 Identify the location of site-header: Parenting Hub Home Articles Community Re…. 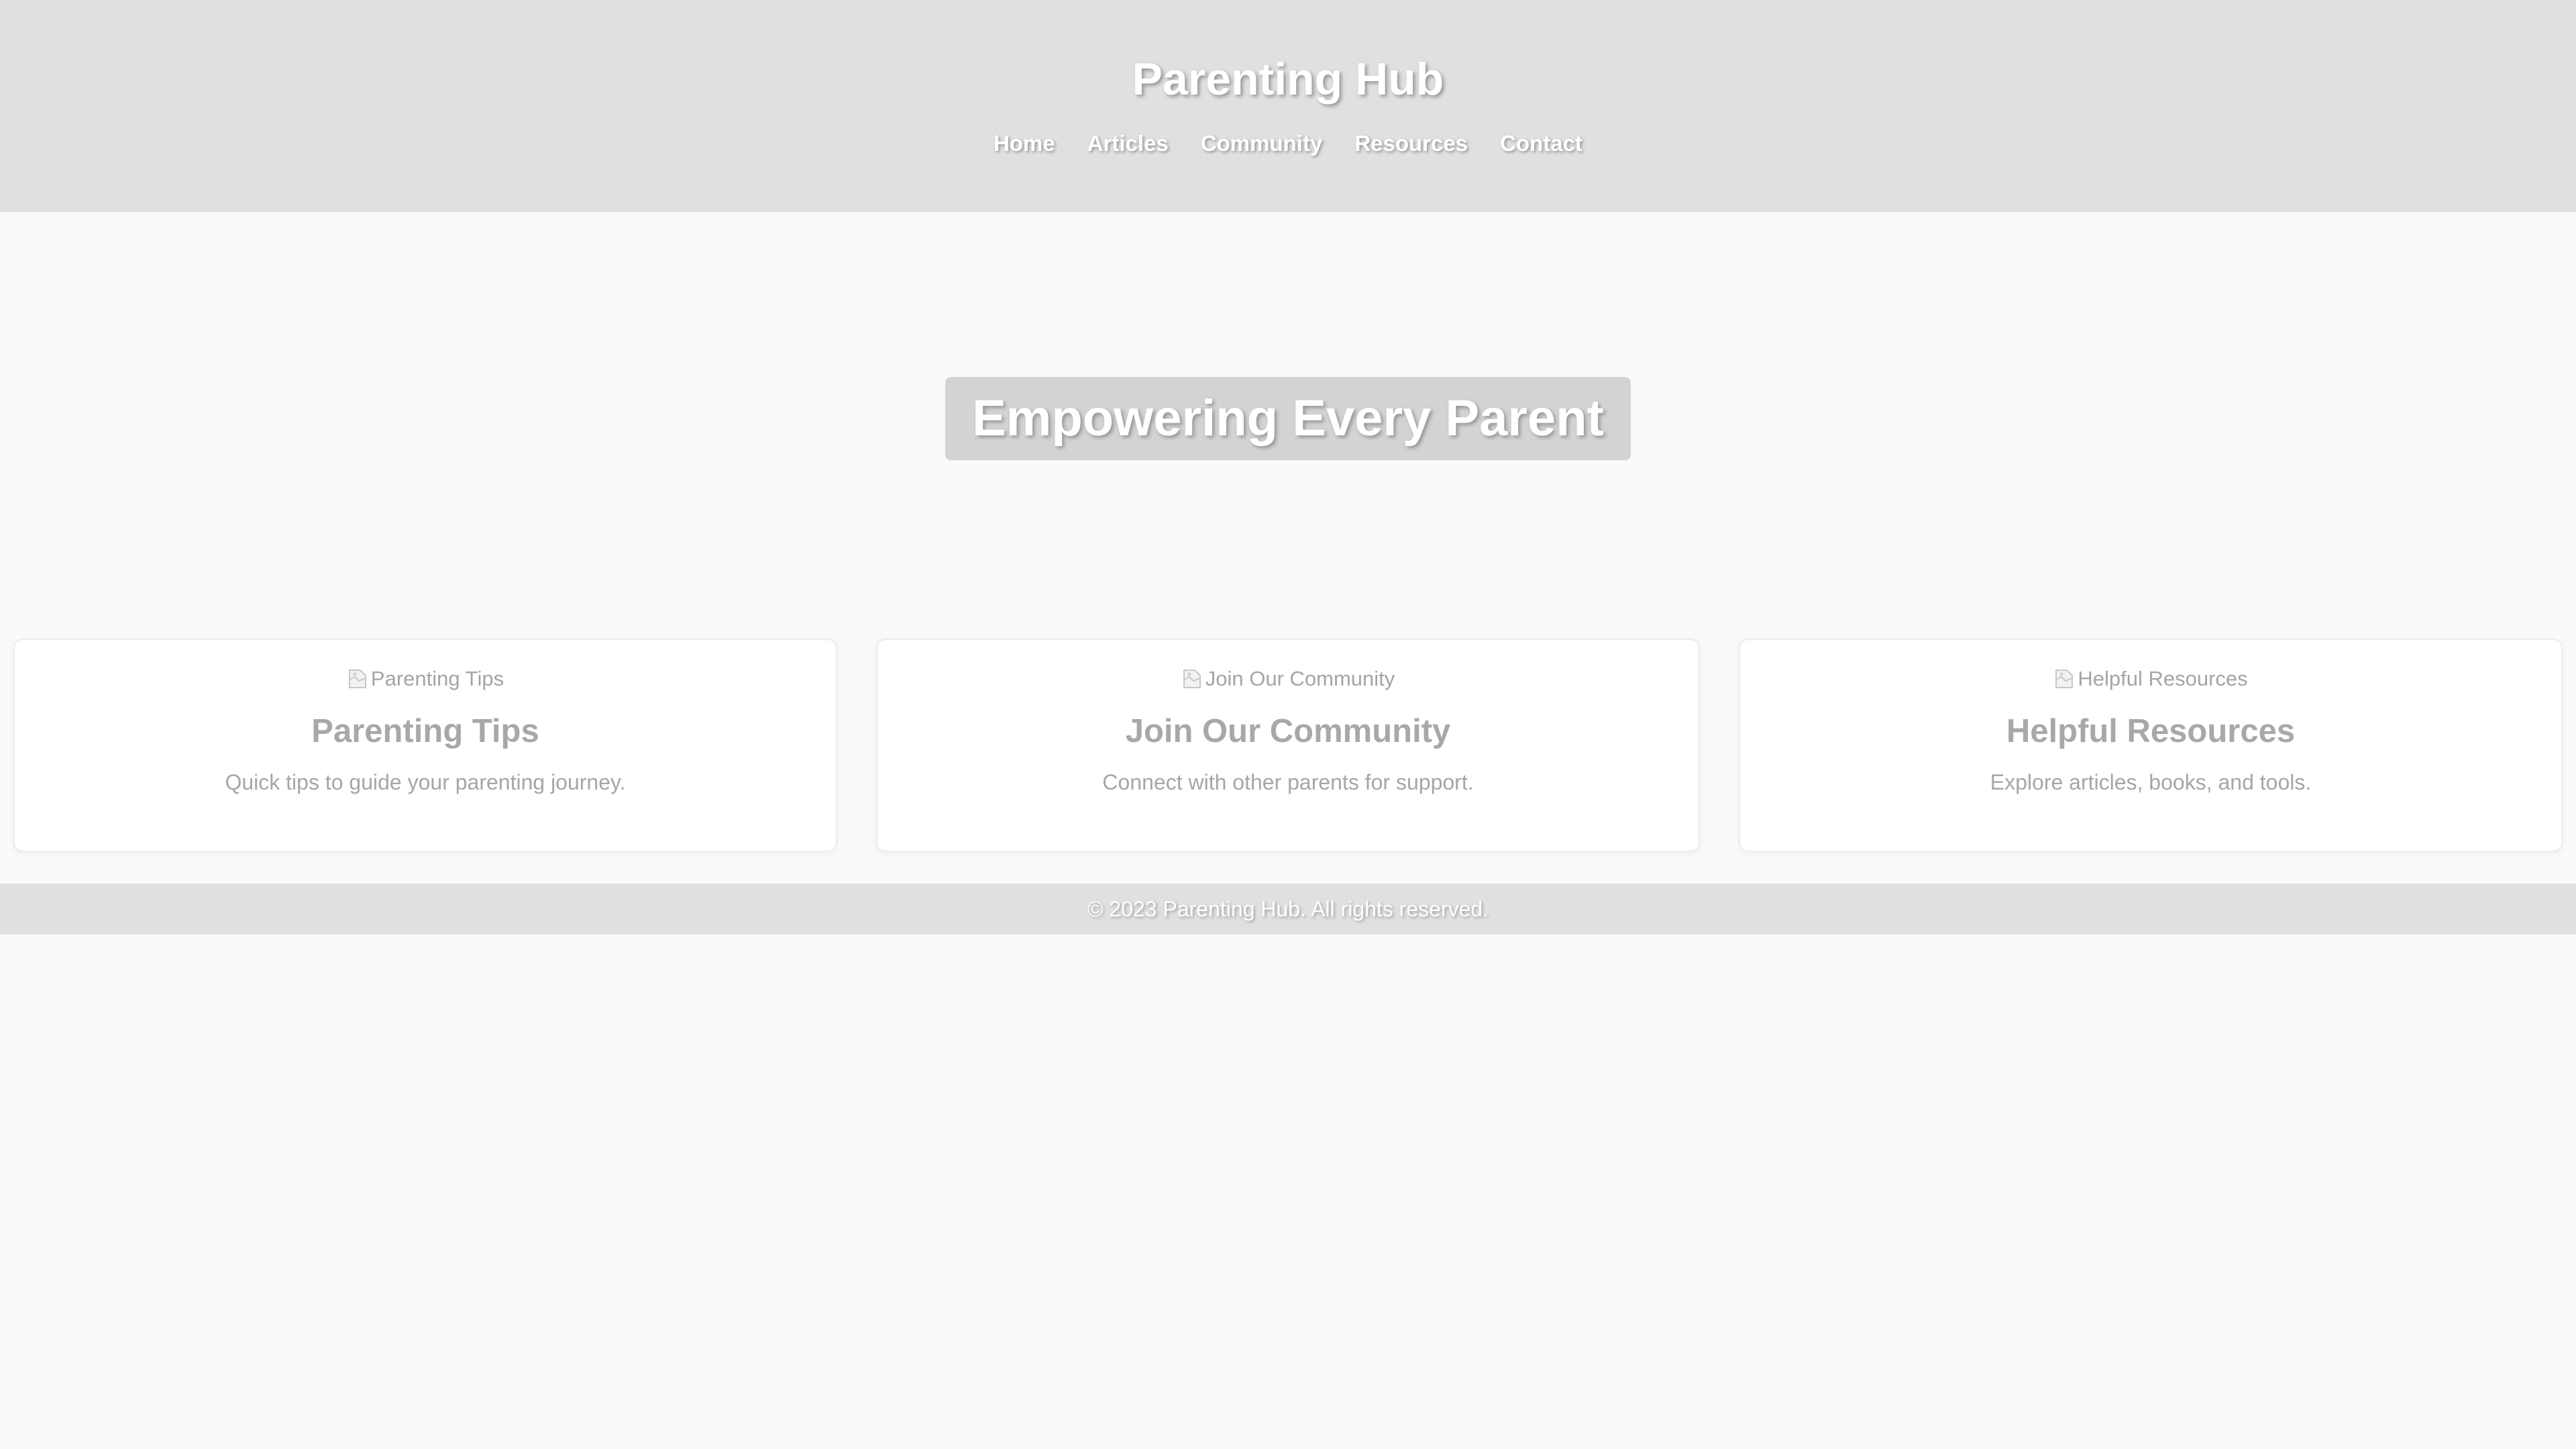
(1288, 106).